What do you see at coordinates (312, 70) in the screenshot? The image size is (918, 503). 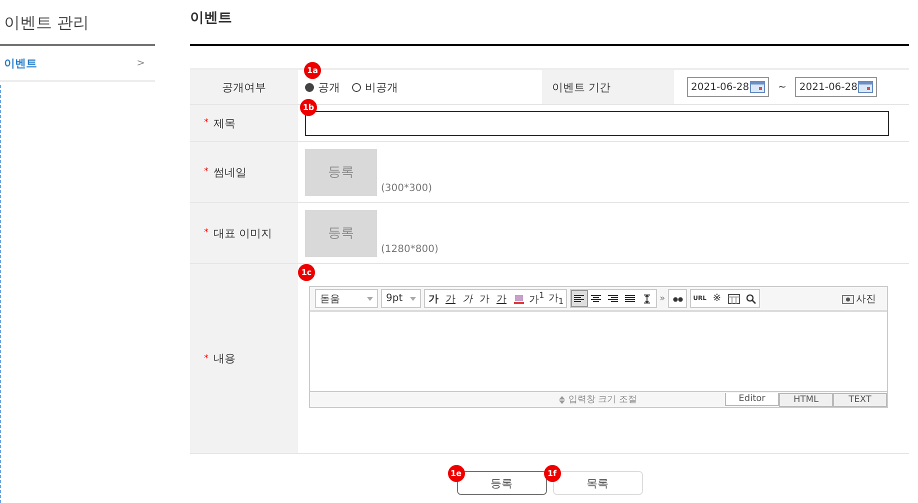 I see `marker-badge: 1a` at bounding box center [312, 70].